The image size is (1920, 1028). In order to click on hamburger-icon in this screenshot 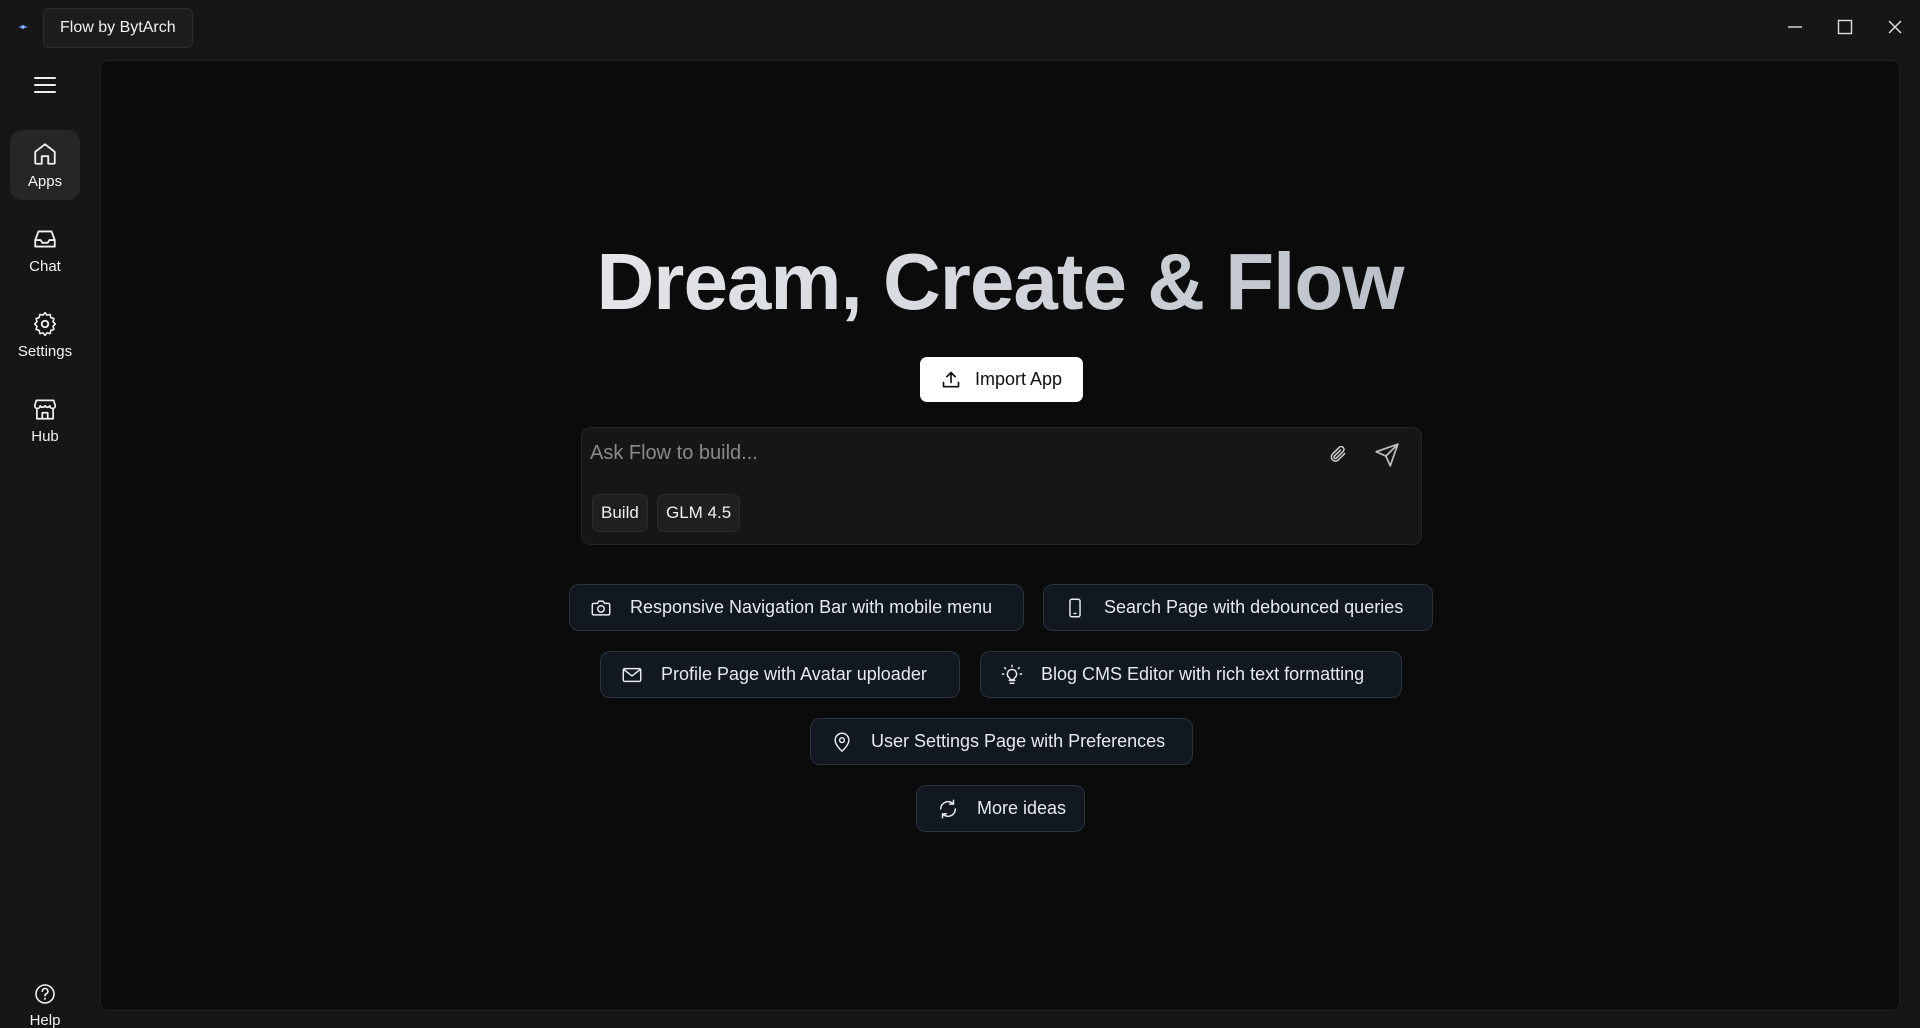, I will do `click(45, 85)`.